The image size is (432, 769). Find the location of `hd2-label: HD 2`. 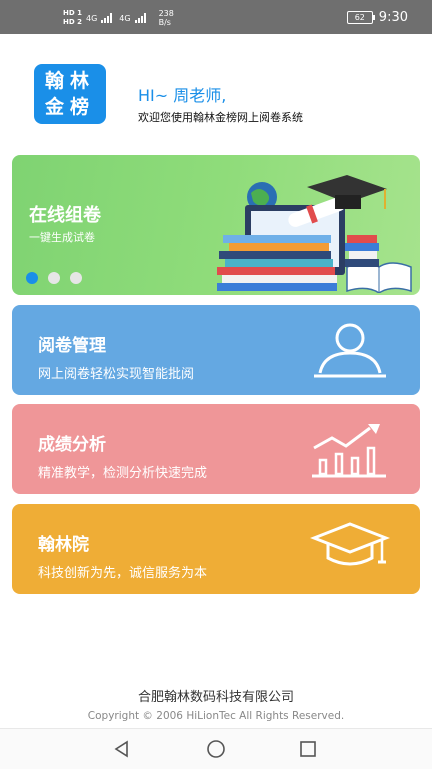

hd2-label: HD 2 is located at coordinates (72, 22).